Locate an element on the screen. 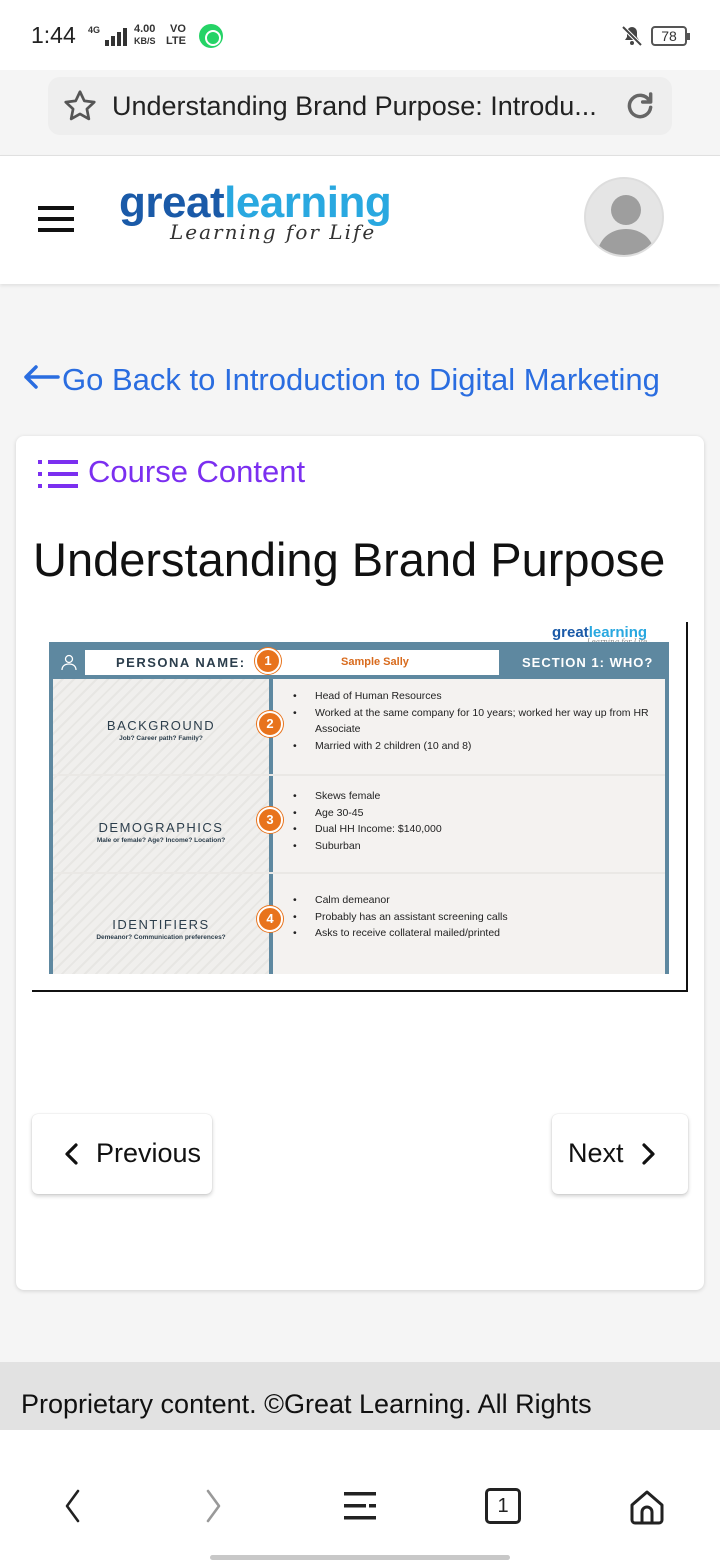 This screenshot has width=720, height=1560. slide-logo: greatlearning Learning for Life is located at coordinates (599, 635).